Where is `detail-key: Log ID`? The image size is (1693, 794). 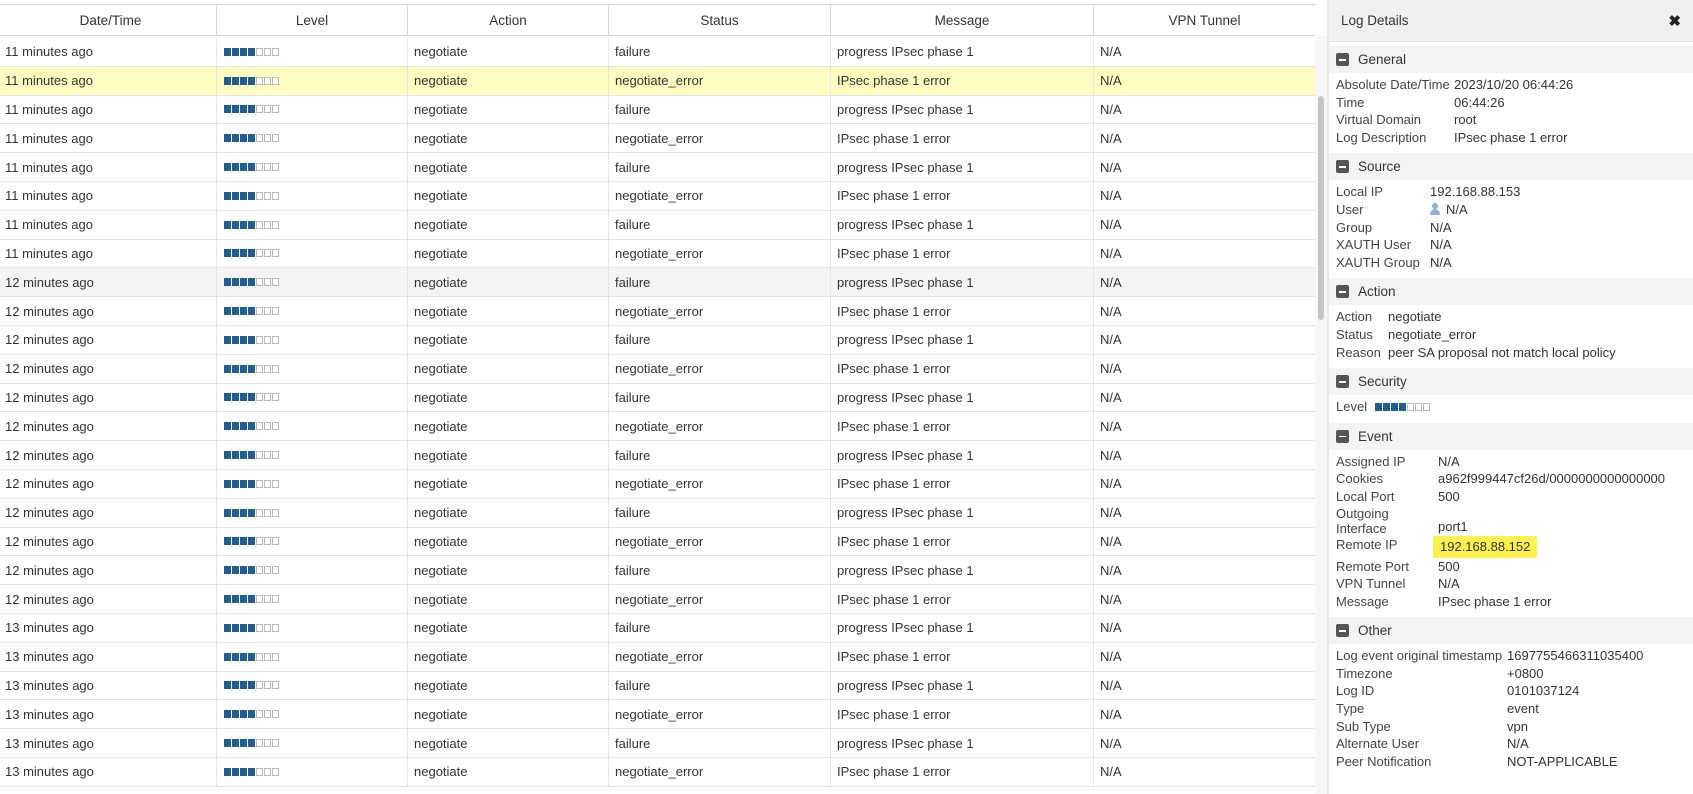
detail-key: Log ID is located at coordinates (1355, 691).